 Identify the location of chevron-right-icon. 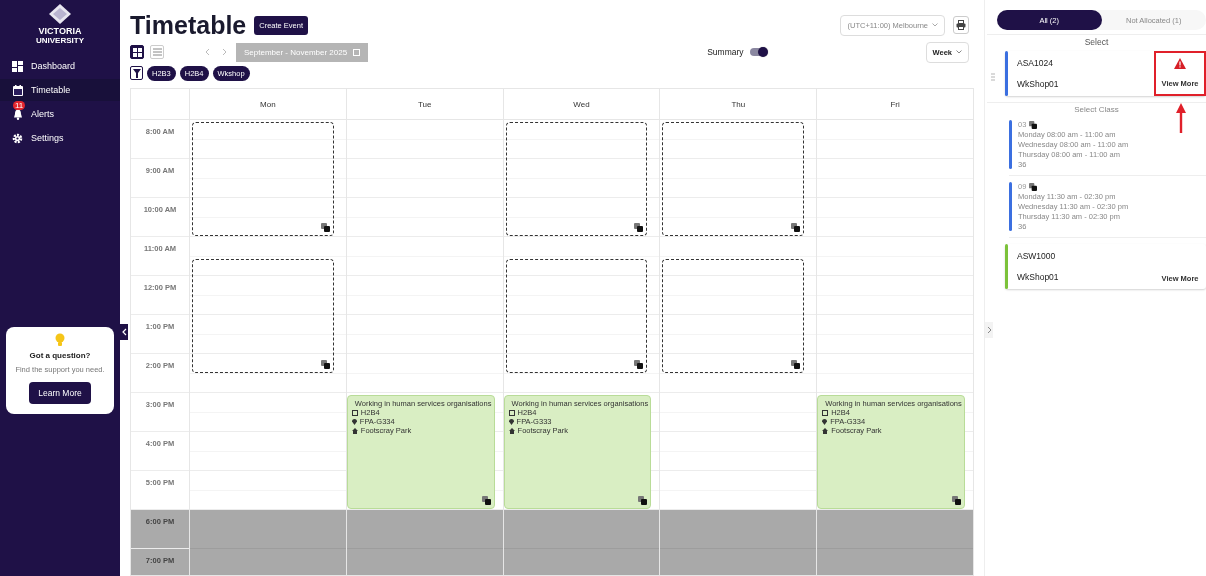
(989, 330).